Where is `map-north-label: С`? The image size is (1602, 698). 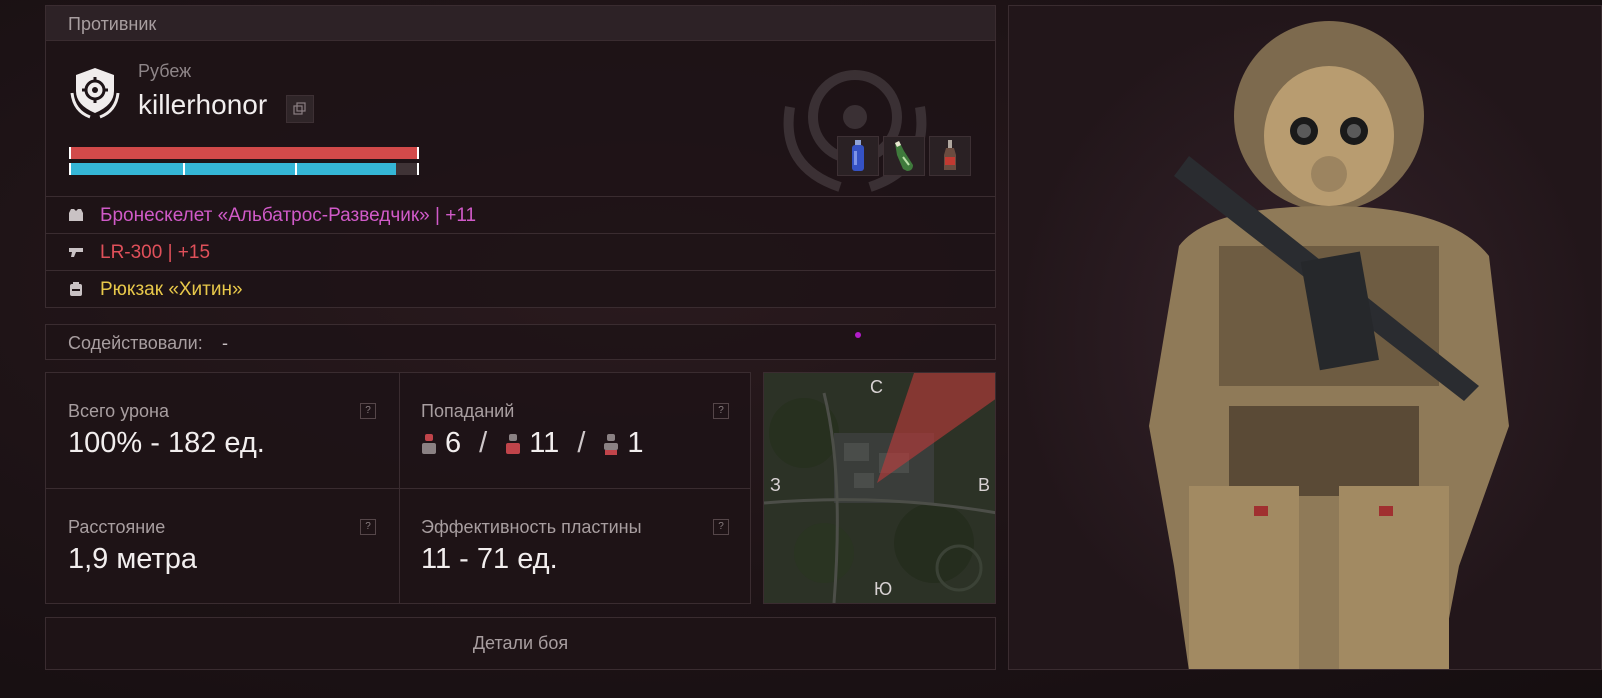 map-north-label: С is located at coordinates (876, 387).